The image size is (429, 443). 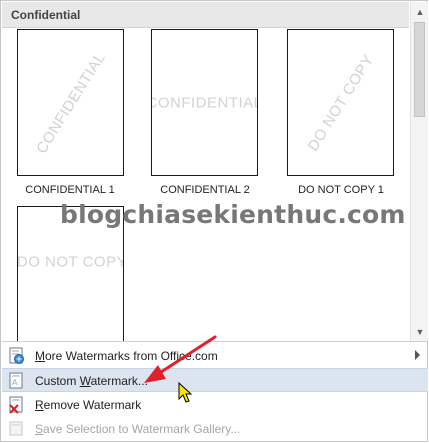 I want to click on red-pointer-arrow-icon, so click(x=180, y=359).